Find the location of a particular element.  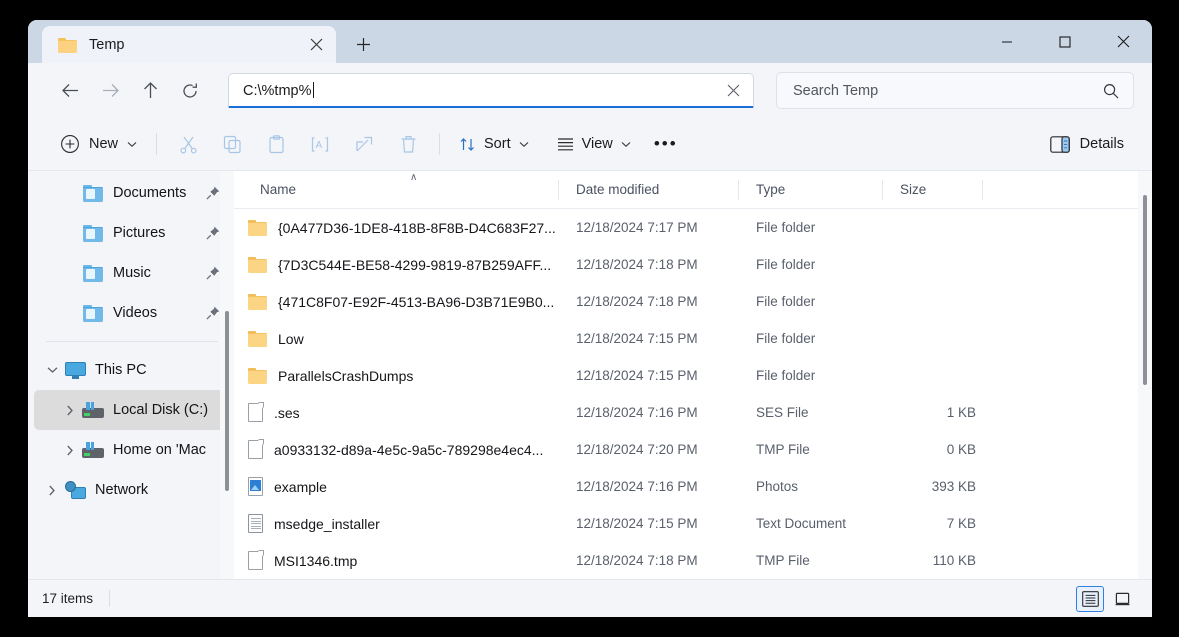

sidebar-scrollbar is located at coordinates (227, 375).